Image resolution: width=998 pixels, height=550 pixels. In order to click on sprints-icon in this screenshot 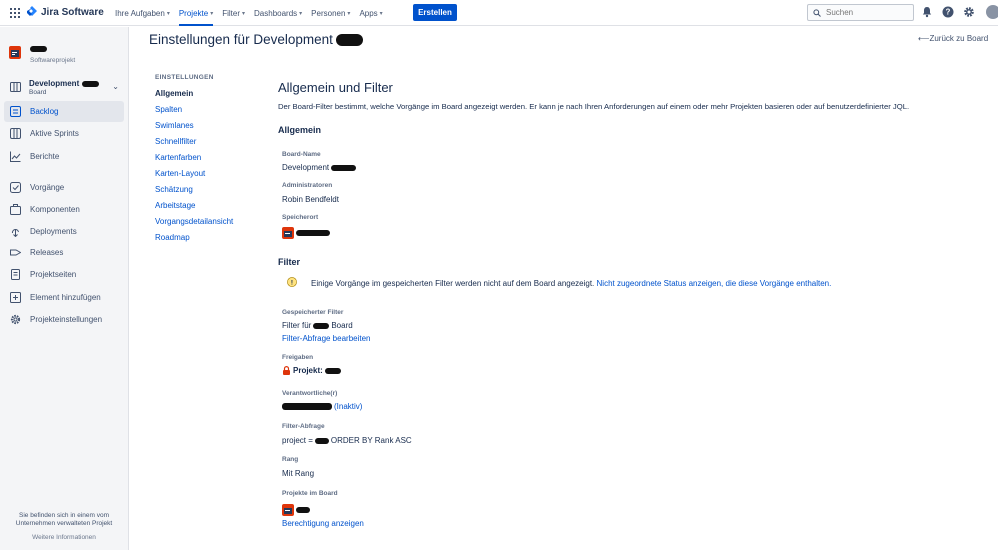, I will do `click(15, 133)`.